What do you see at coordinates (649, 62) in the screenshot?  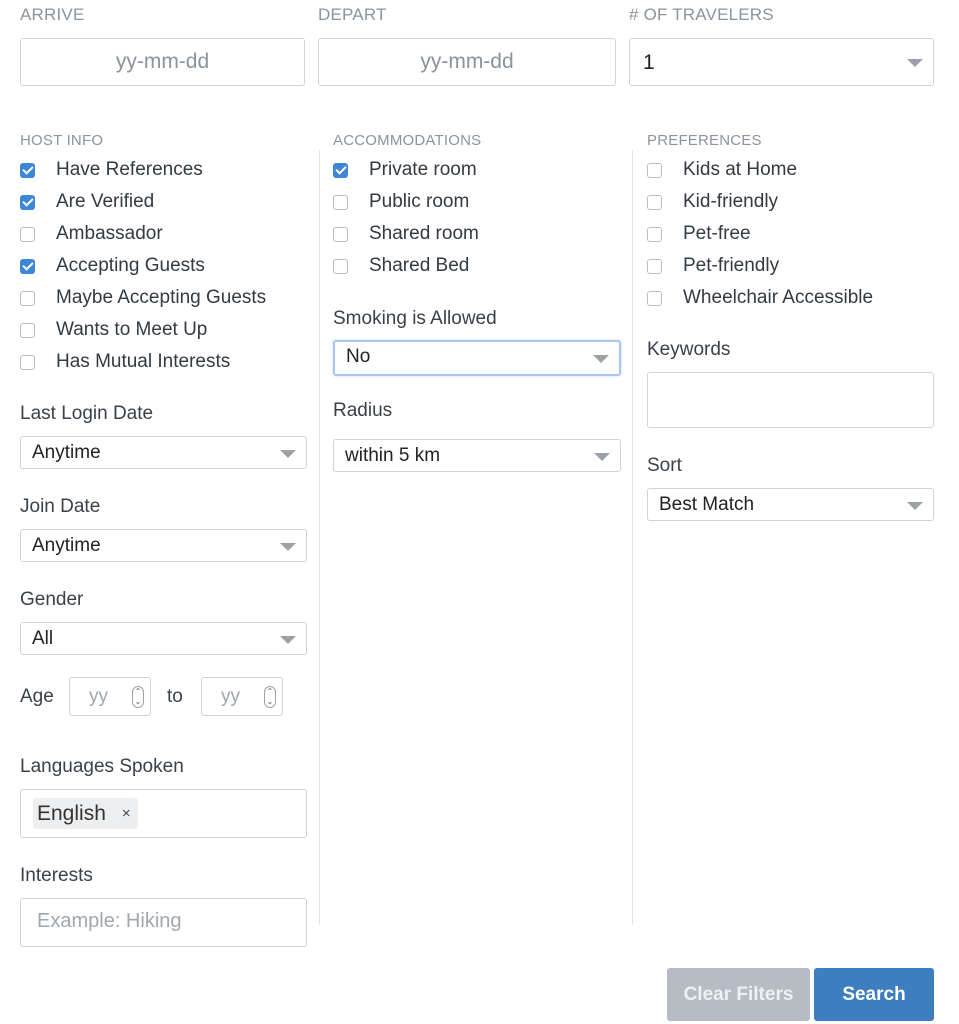 I see `travelers-value: 1` at bounding box center [649, 62].